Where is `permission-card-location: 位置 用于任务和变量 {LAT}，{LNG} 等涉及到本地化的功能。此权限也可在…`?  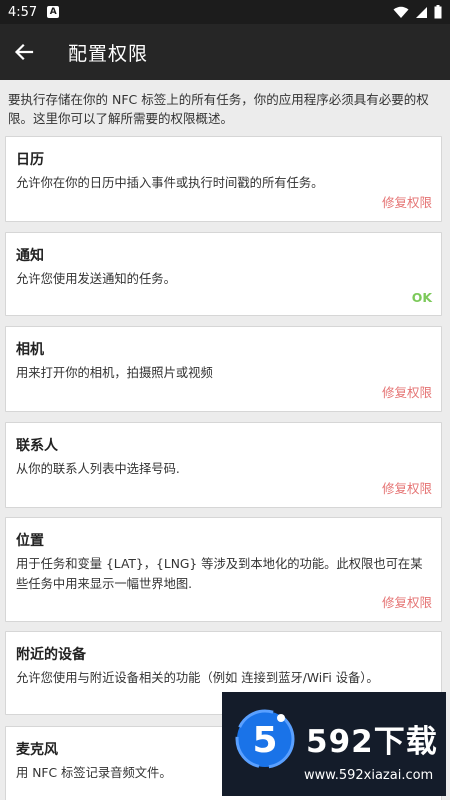
permission-card-location: 位置 用于任务和变量 {LAT}，{LNG} 等涉及到本地化的功能。此权限也可在… is located at coordinates (223, 569).